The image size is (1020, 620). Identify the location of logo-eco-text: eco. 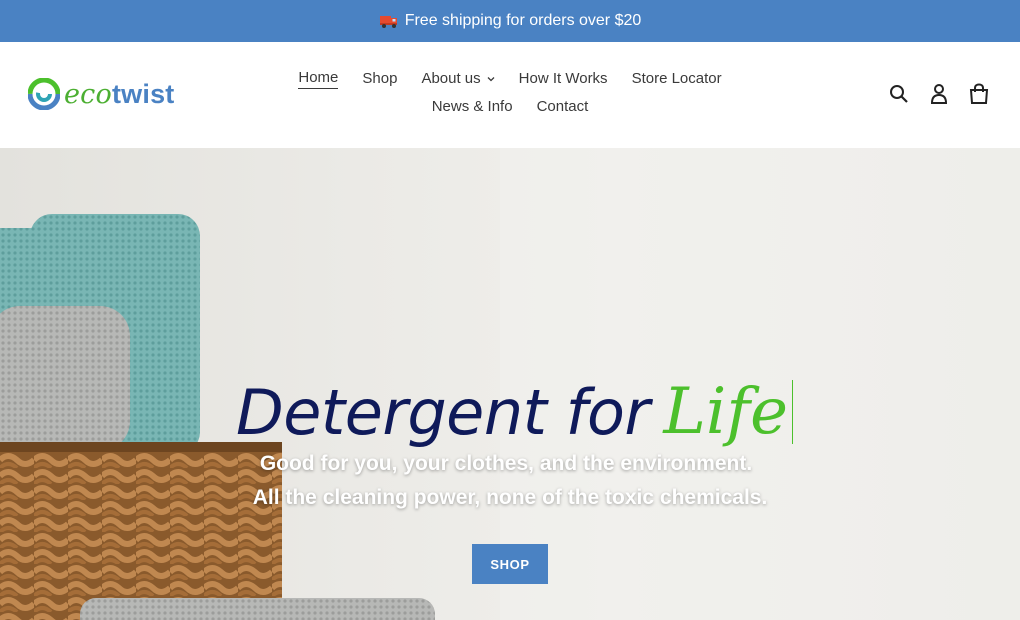
(88, 94).